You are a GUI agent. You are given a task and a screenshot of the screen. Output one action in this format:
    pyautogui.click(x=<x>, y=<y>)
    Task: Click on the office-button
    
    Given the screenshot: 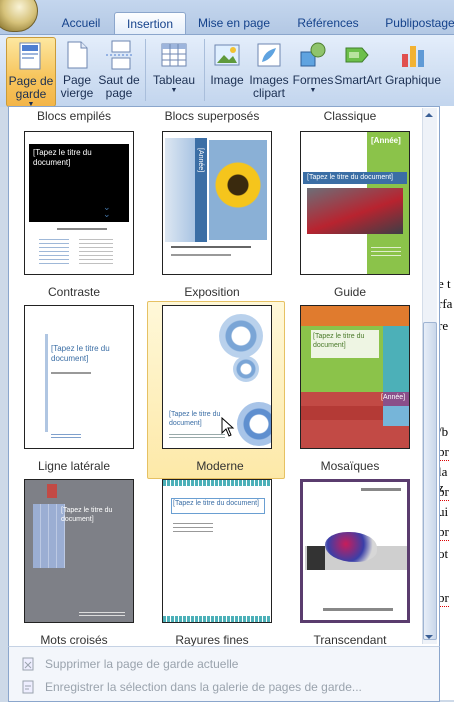 What is the action you would take?
    pyautogui.click(x=19, y=16)
    